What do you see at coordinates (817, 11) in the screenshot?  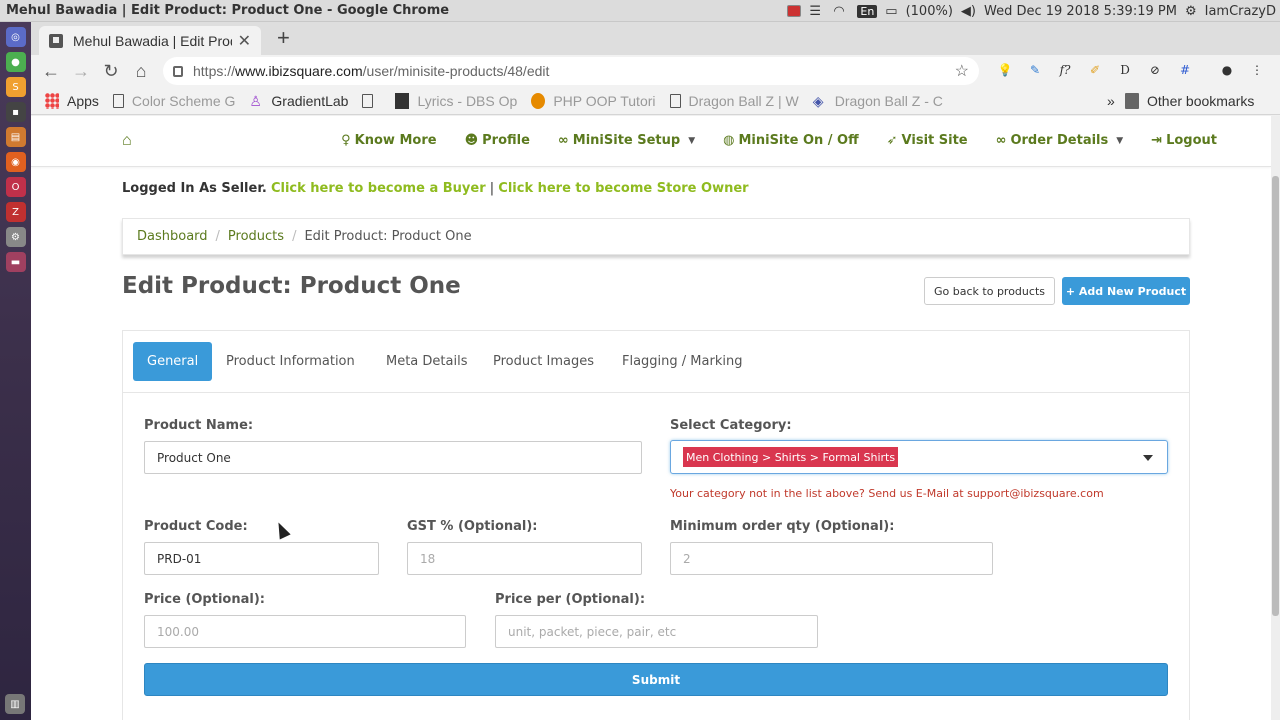 I see `menu-icon: ☰` at bounding box center [817, 11].